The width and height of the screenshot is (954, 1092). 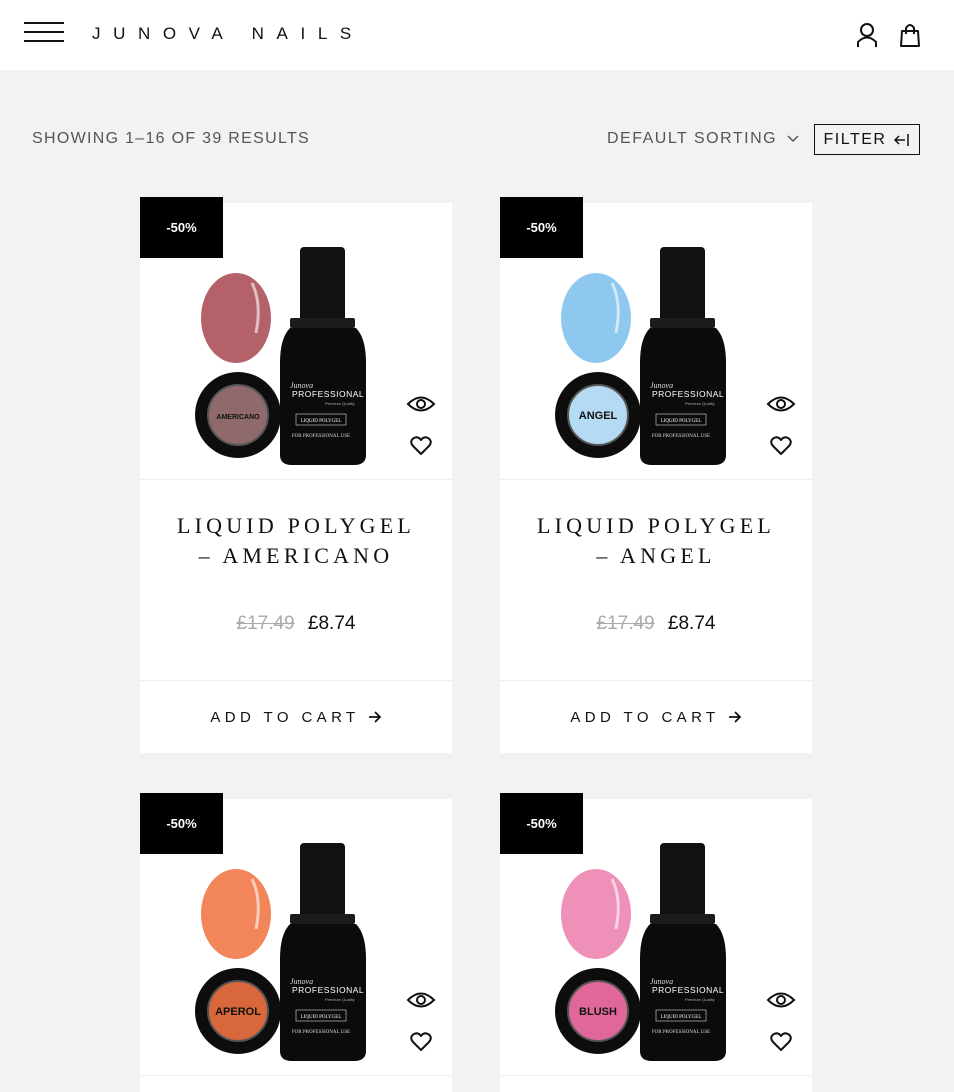 What do you see at coordinates (44, 32) in the screenshot?
I see `hamburger-menu-icon` at bounding box center [44, 32].